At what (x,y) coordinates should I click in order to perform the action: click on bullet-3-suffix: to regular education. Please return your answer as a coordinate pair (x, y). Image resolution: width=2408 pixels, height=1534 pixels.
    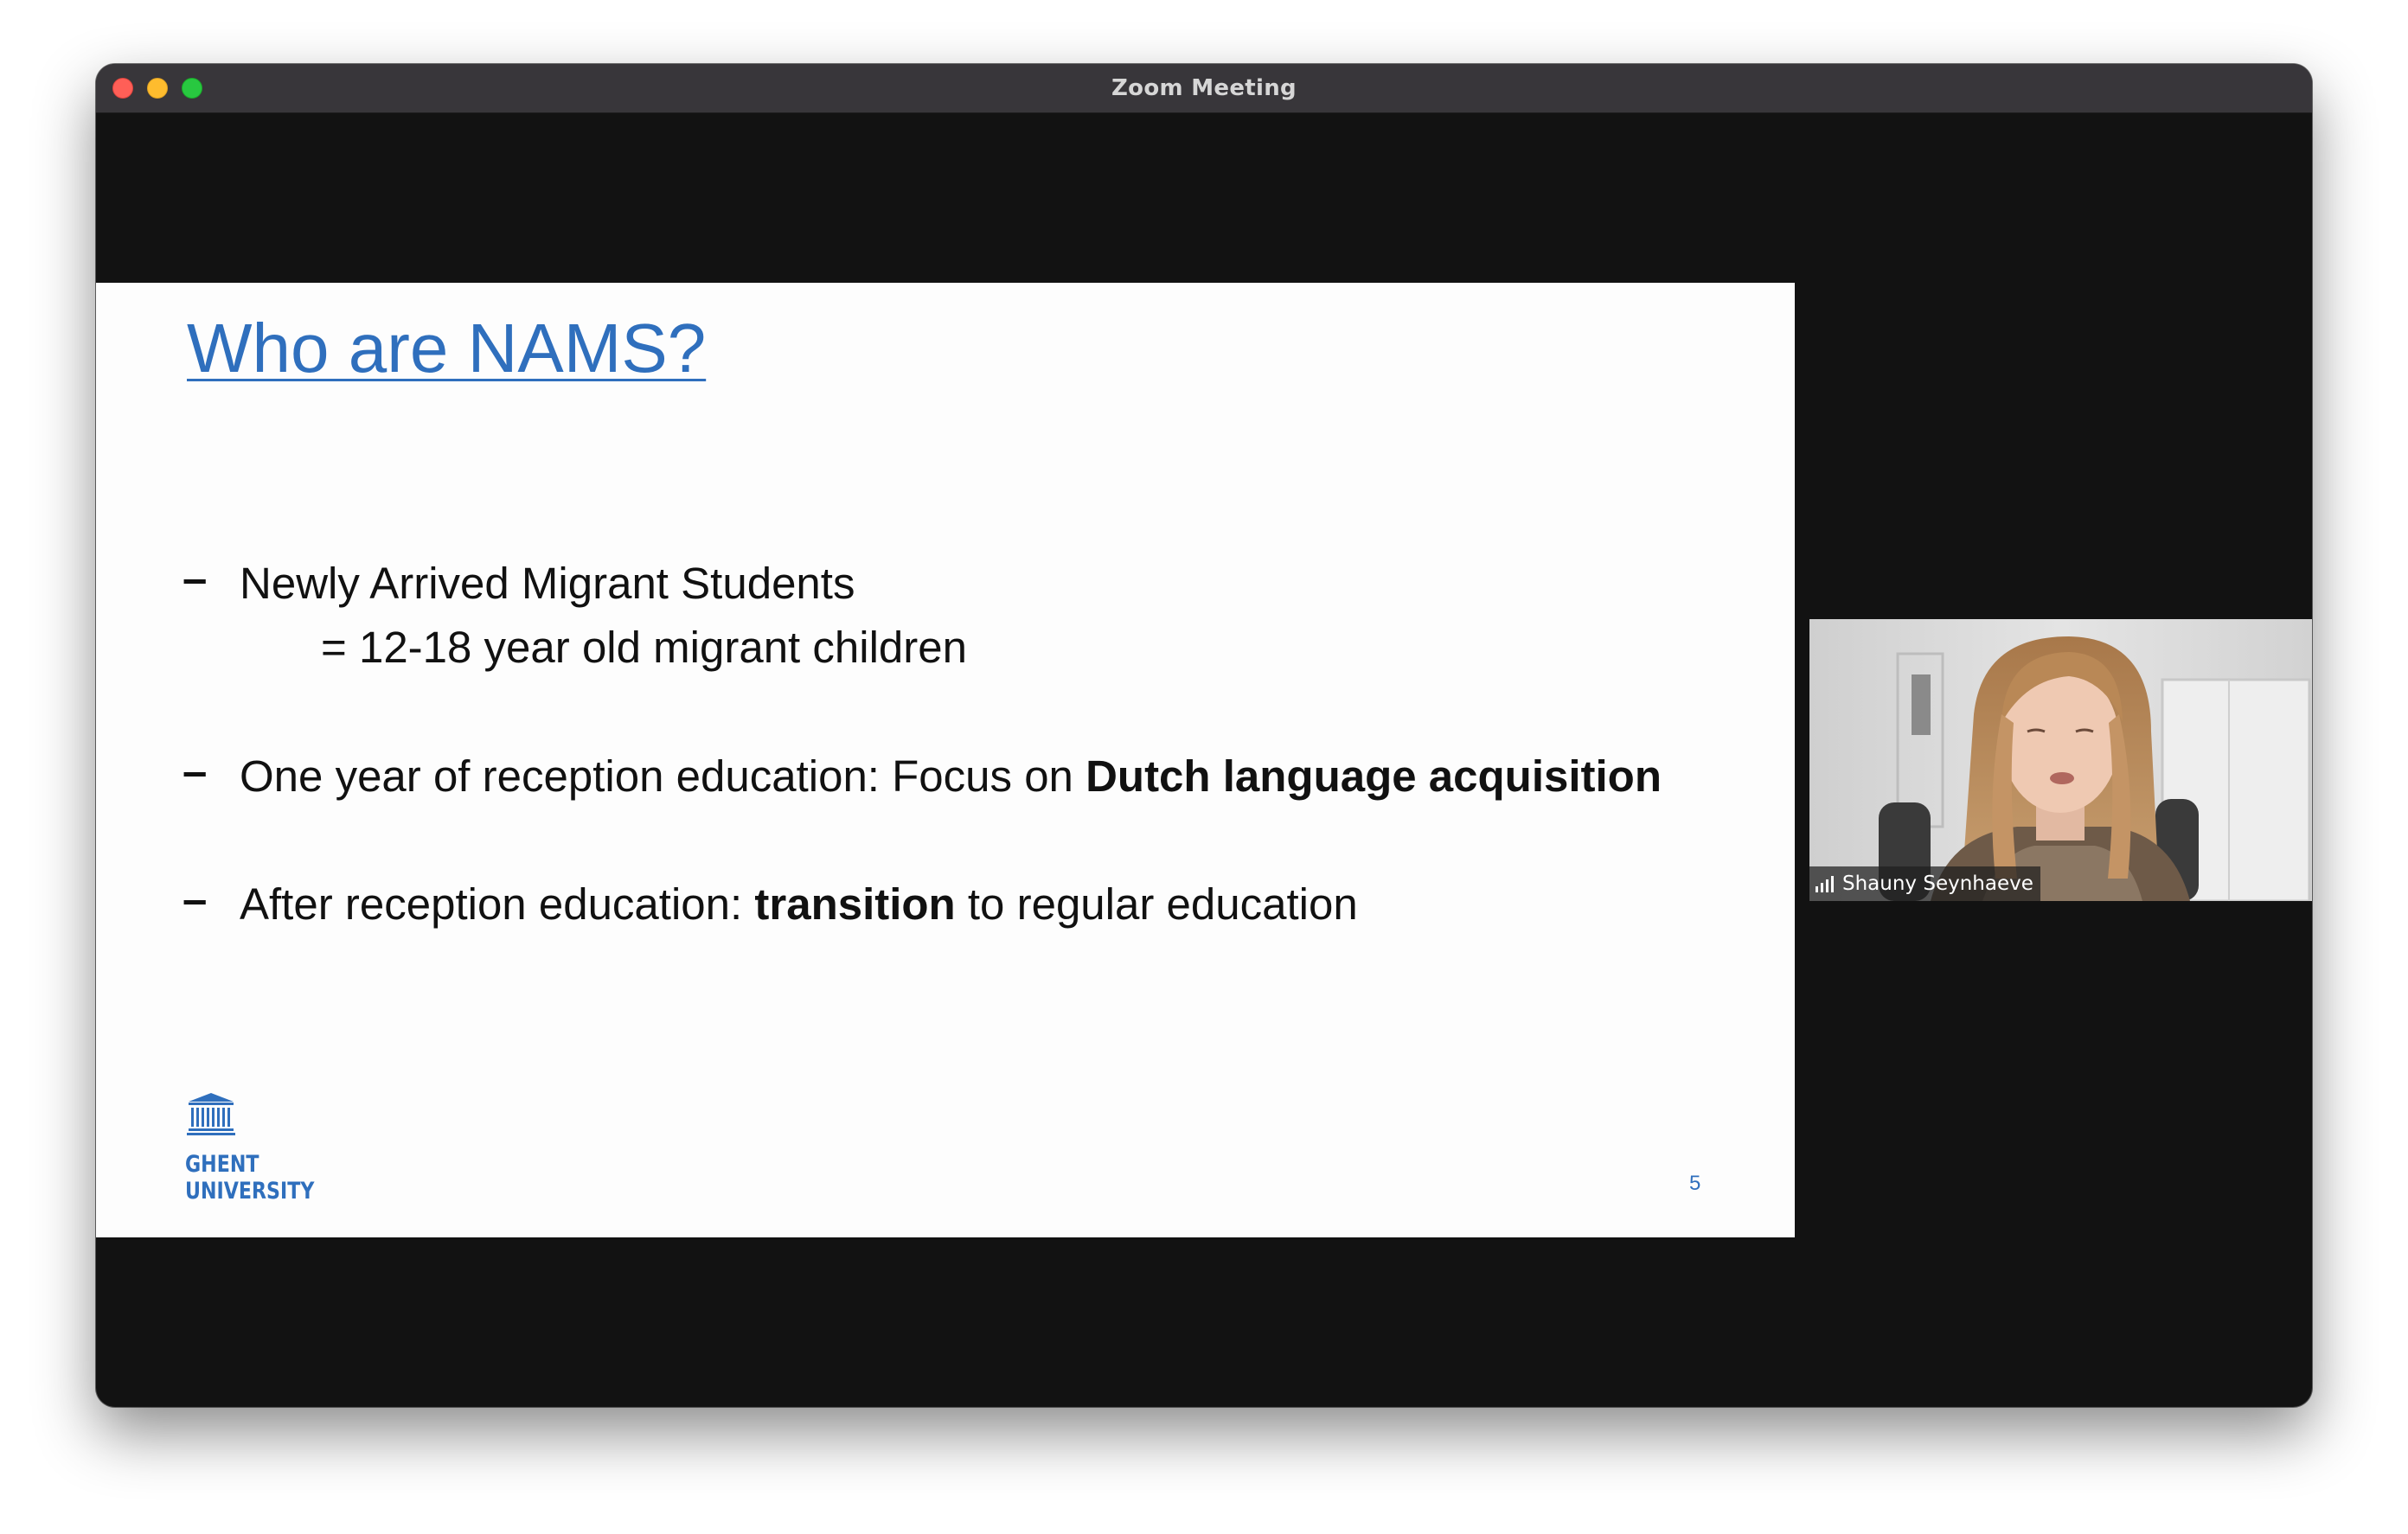
    Looking at the image, I should click on (1156, 904).